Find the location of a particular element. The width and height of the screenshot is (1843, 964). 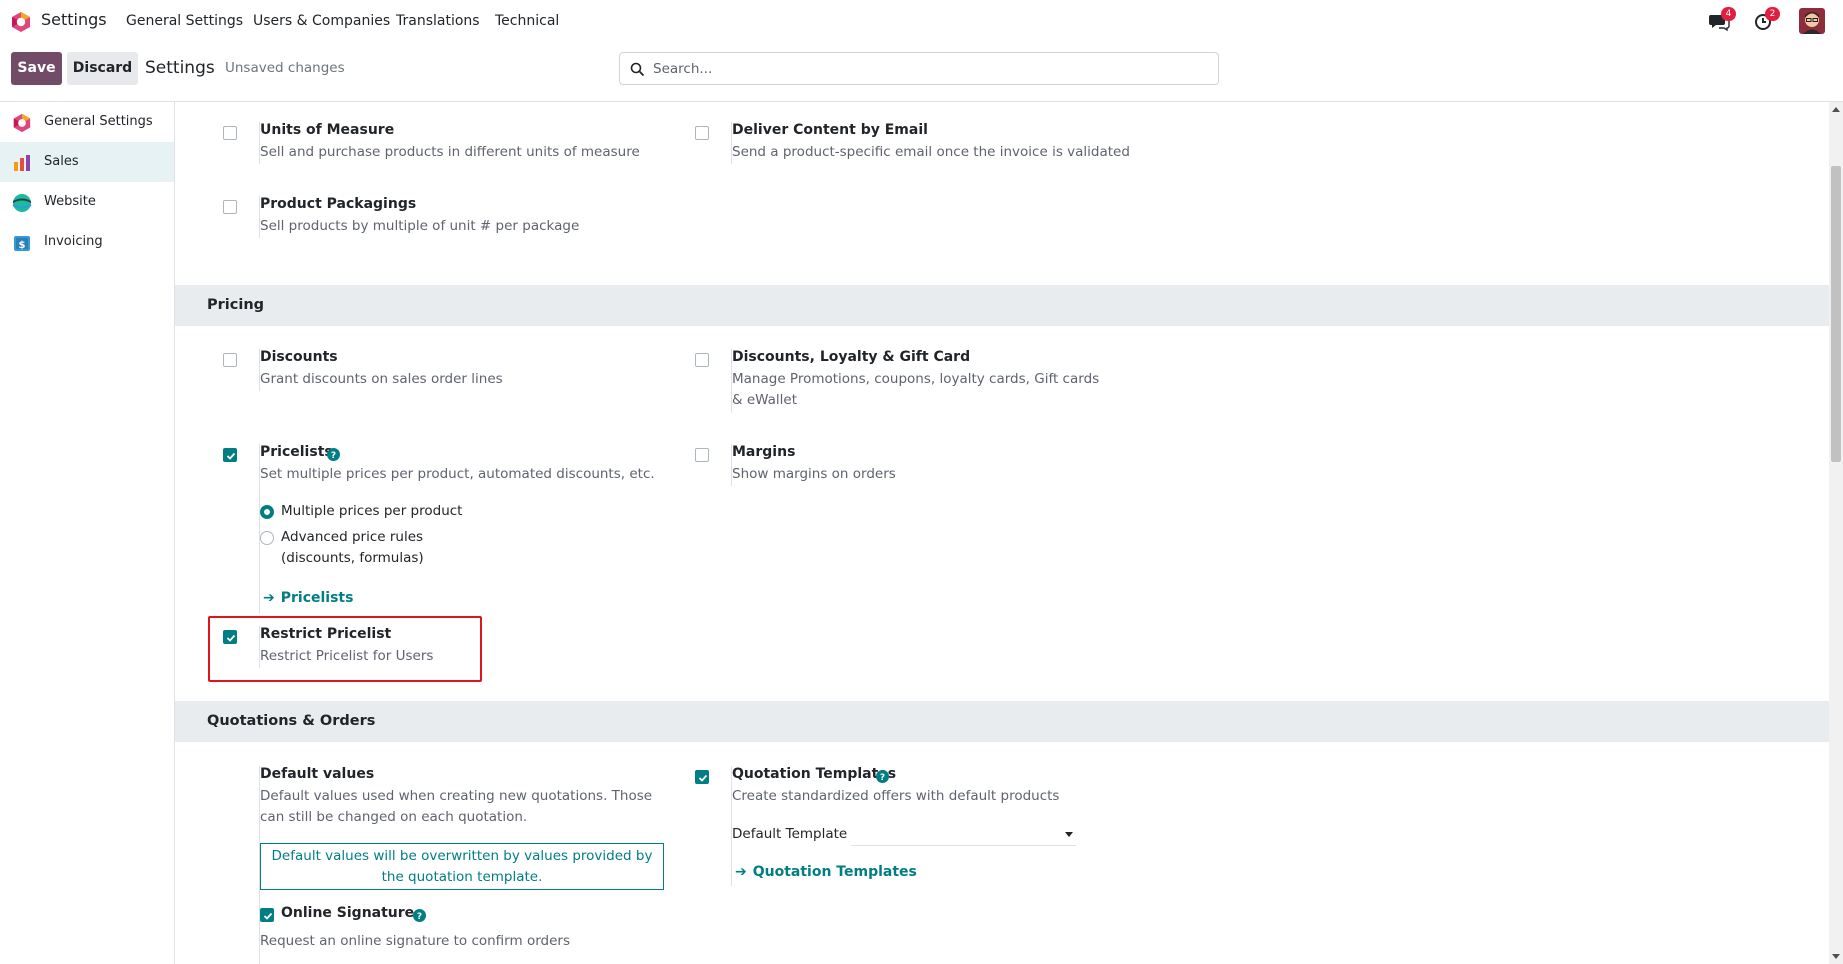

activities-badge: 2 is located at coordinates (1772, 14).